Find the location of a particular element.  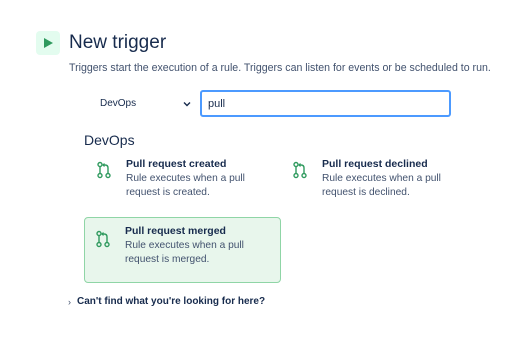

section-title: DevOps is located at coordinates (109, 140).